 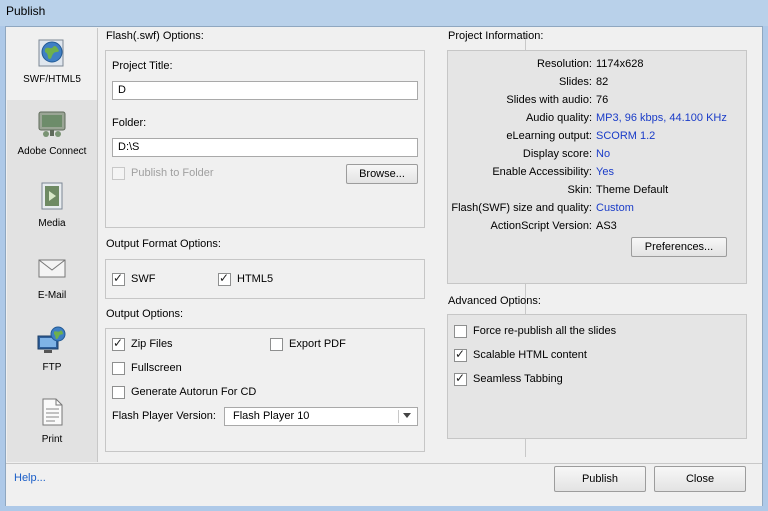 What do you see at coordinates (384, 13) in the screenshot?
I see `title-bar: Publish` at bounding box center [384, 13].